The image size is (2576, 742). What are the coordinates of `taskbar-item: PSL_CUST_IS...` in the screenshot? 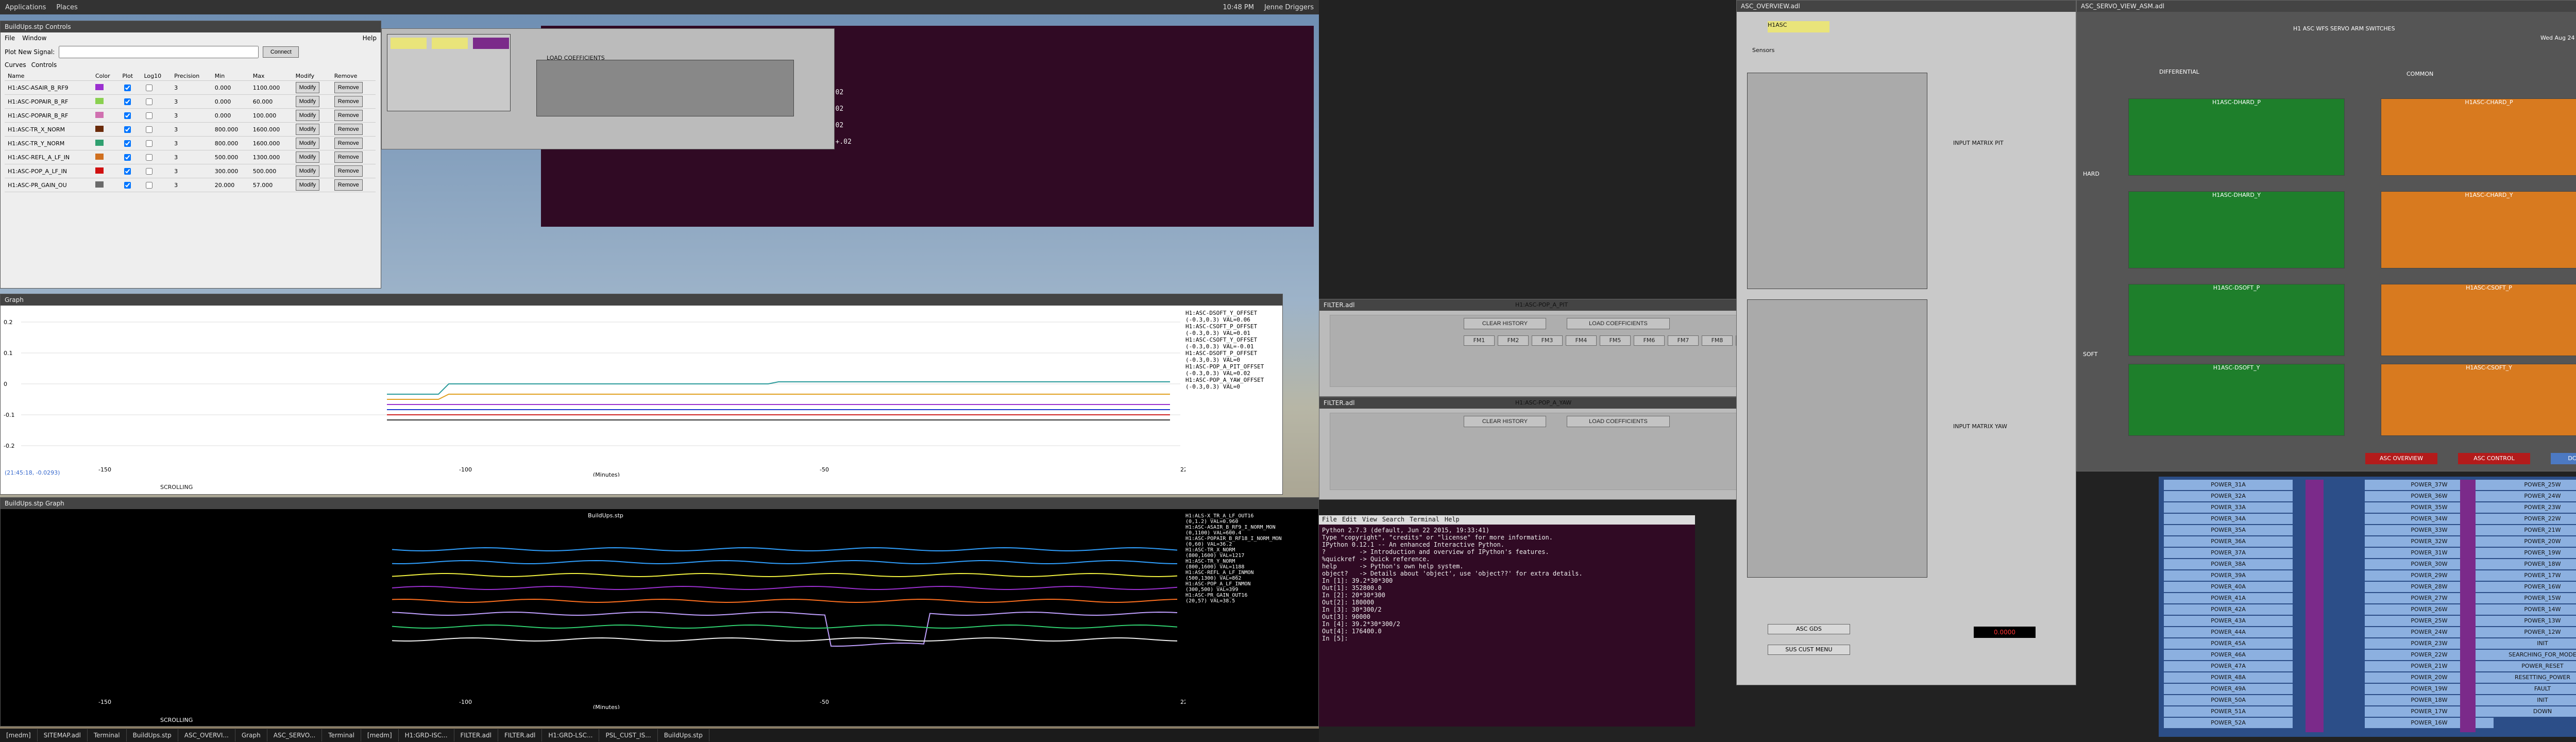 It's located at (628, 735).